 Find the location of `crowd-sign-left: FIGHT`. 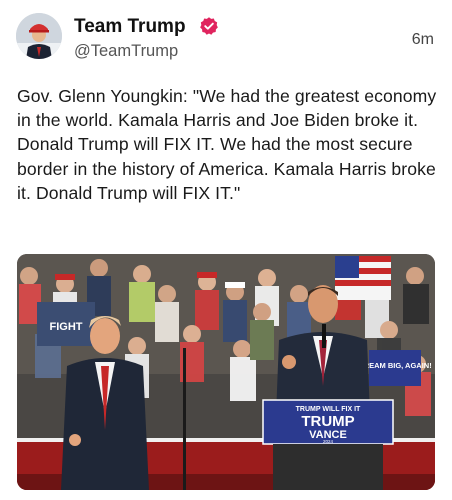

crowd-sign-left: FIGHT is located at coordinates (66, 324).